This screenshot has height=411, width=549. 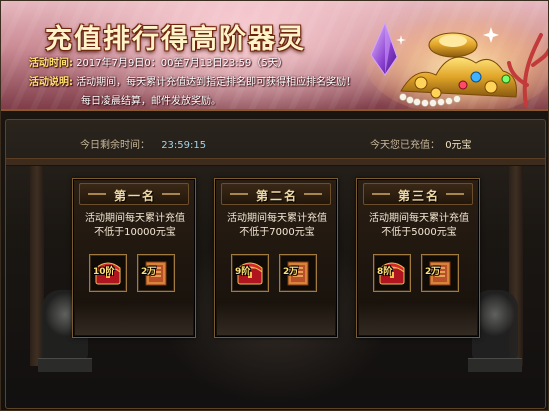 I want to click on rank-requirement-line2: 不低于5000元宝, so click(x=419, y=232).